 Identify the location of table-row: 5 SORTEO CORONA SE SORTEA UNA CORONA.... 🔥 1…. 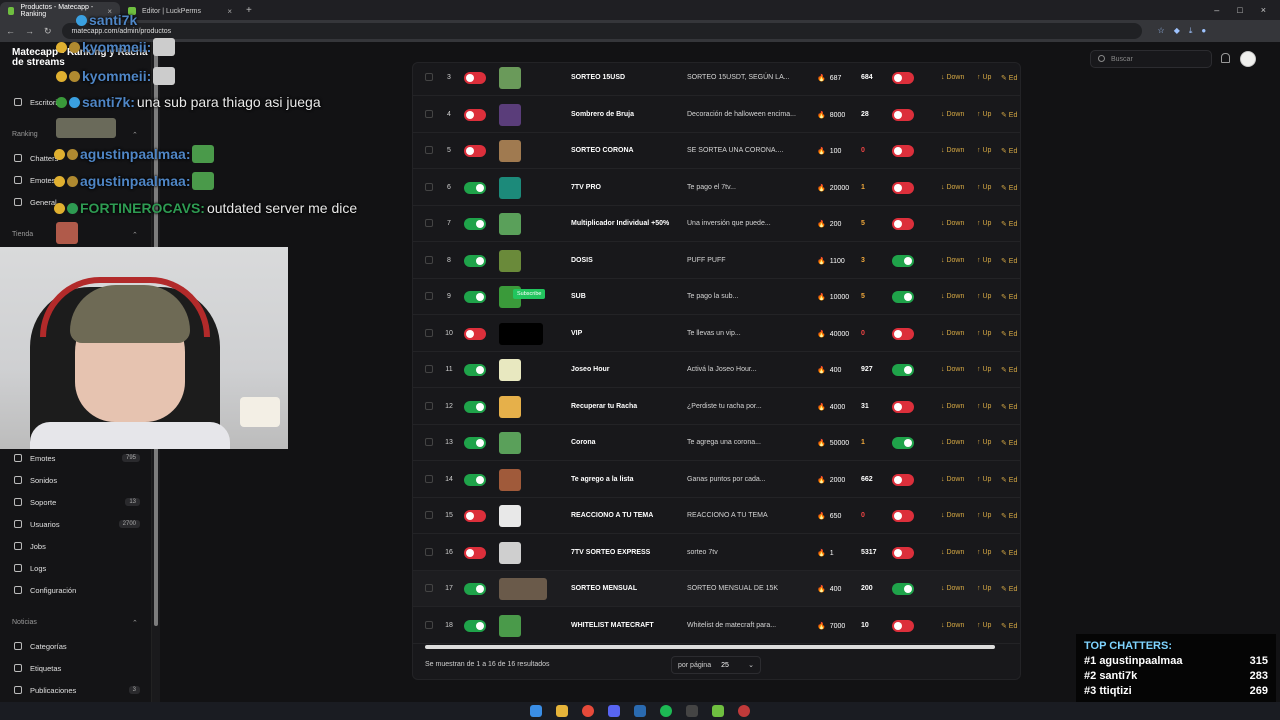
(716, 151).